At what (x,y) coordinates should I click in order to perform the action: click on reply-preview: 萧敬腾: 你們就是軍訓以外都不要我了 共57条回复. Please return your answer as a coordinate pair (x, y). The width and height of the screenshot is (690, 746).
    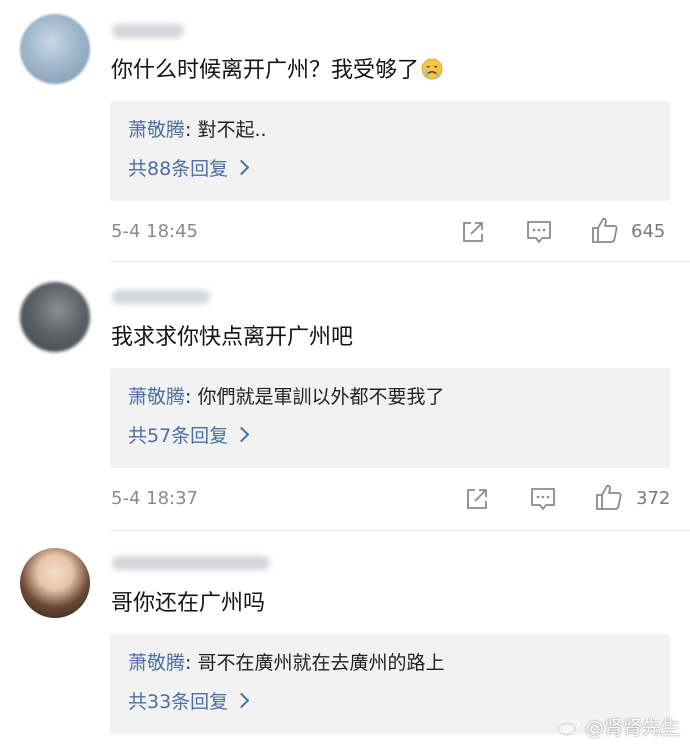
    Looking at the image, I should click on (390, 418).